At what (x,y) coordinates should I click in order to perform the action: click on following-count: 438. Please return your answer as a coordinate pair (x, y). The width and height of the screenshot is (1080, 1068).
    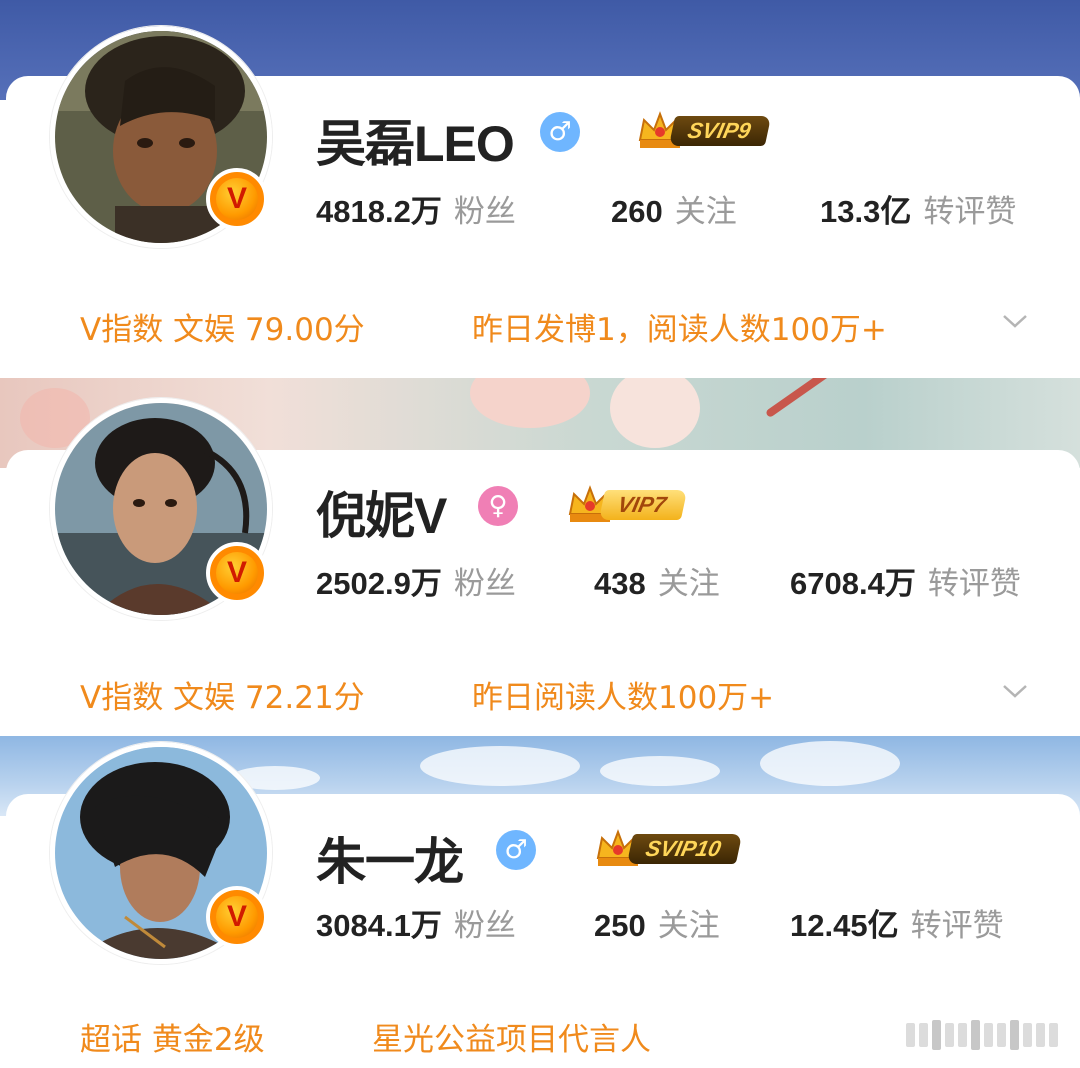
    Looking at the image, I should click on (620, 583).